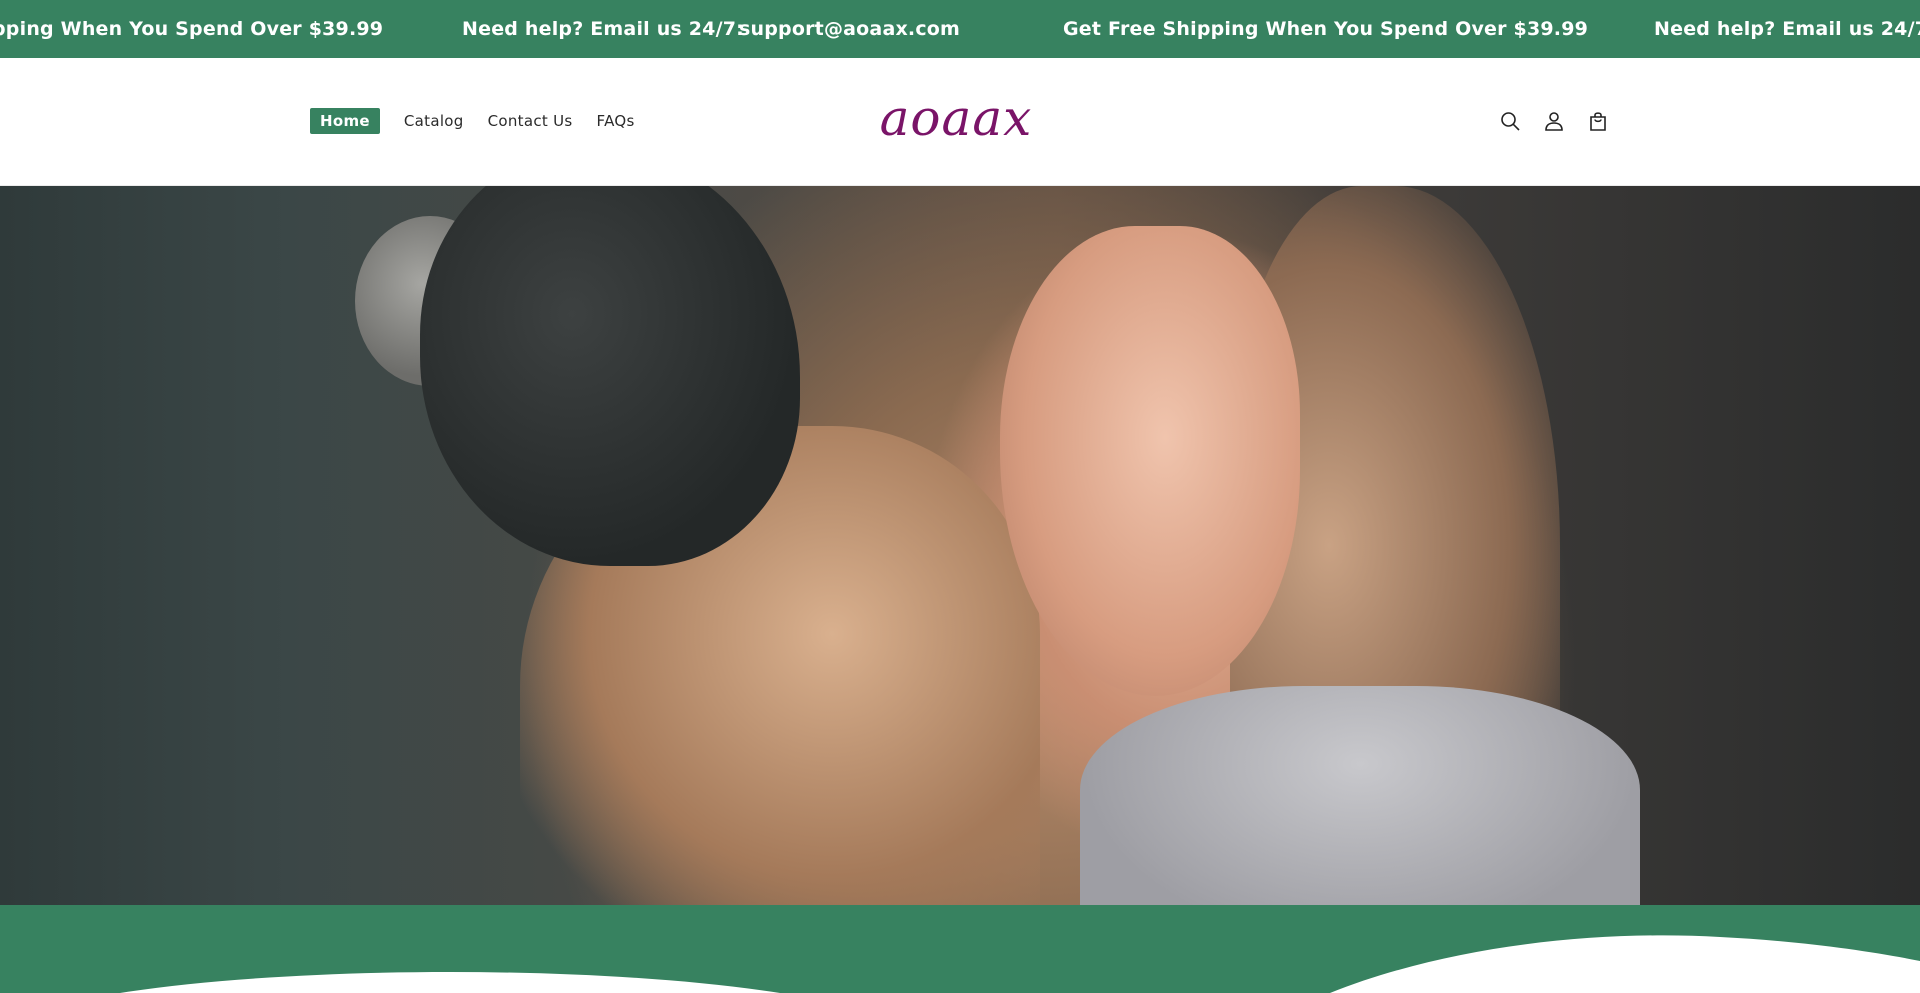 The width and height of the screenshot is (1920, 993). Describe the element at coordinates (960, 964) in the screenshot. I see `wave-shape` at that location.